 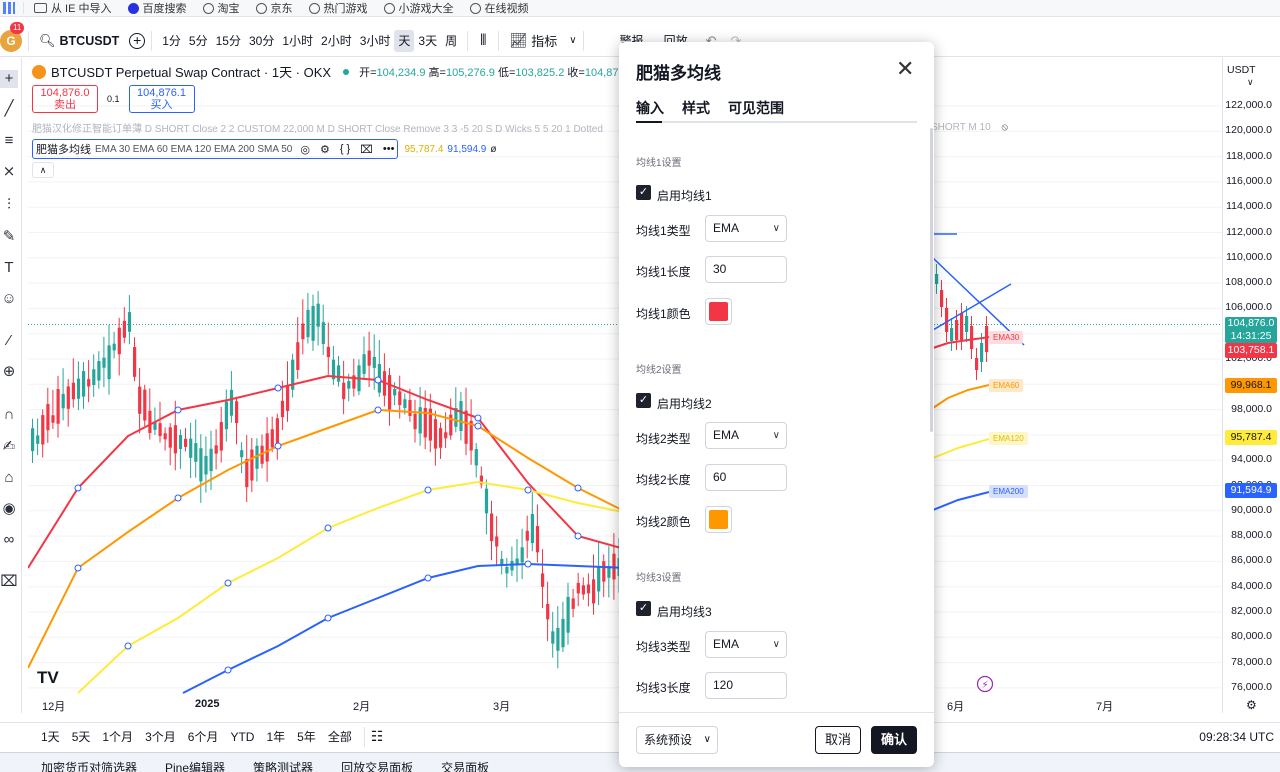 What do you see at coordinates (117, 736) in the screenshot?
I see `range-1m: 1个月` at bounding box center [117, 736].